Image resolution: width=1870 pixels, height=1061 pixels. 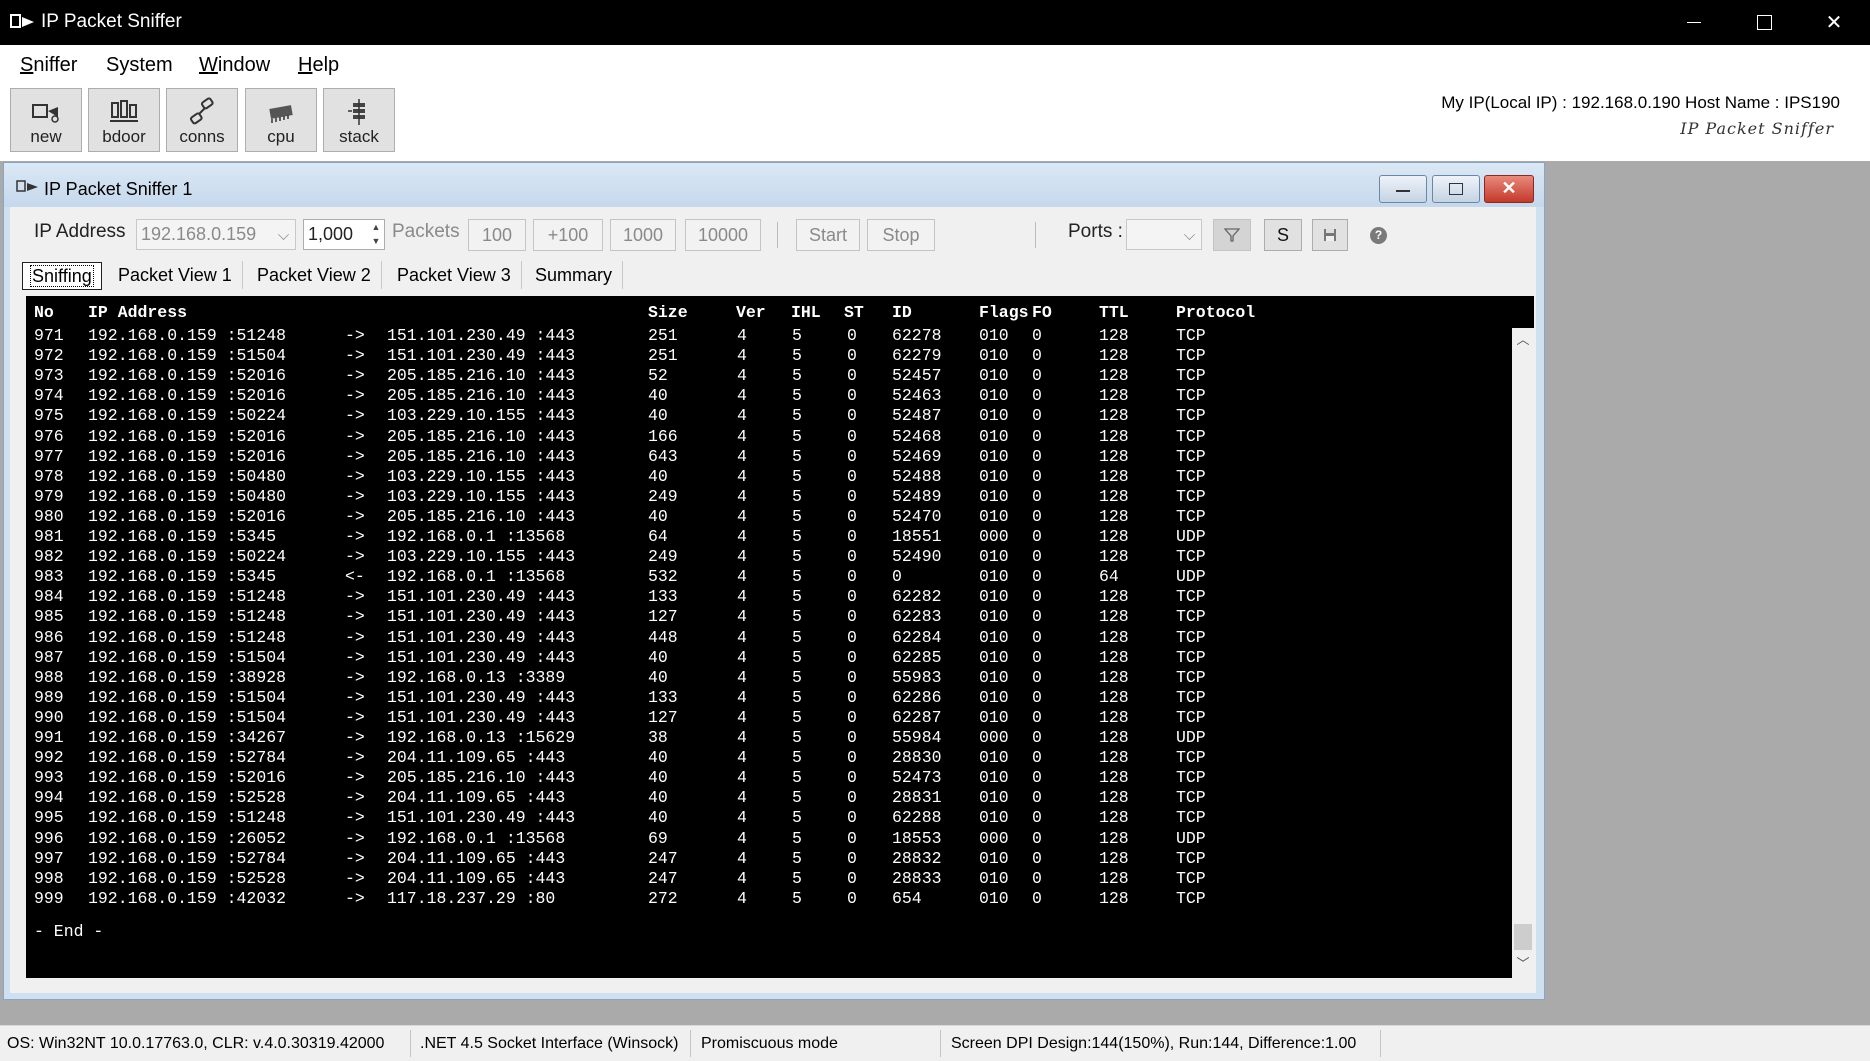 What do you see at coordinates (216, 234) in the screenshot?
I see `ip-address-combo: 192.168.0.159` at bounding box center [216, 234].